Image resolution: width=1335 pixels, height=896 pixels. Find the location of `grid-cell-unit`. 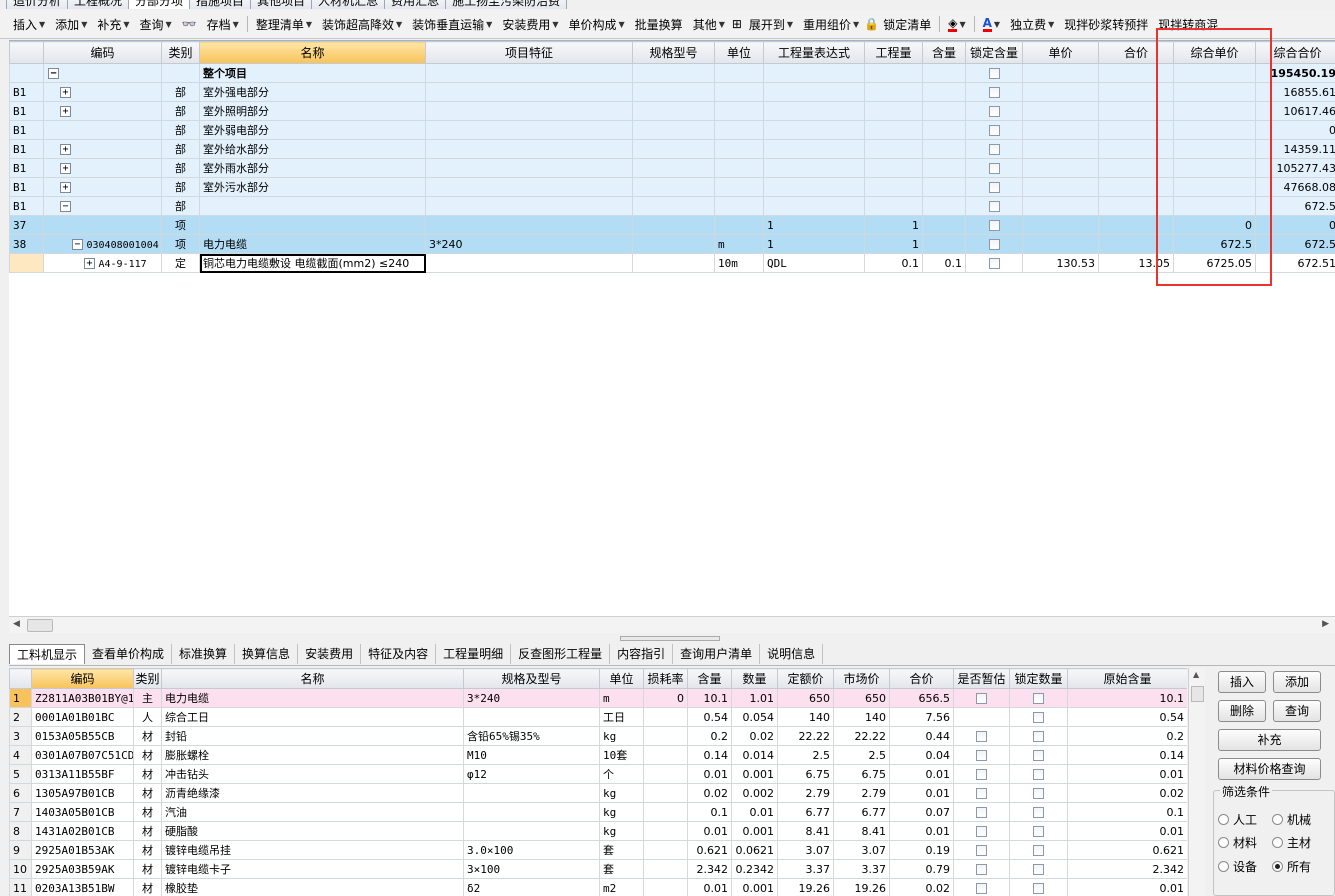

grid-cell-unit is located at coordinates (739, 225).